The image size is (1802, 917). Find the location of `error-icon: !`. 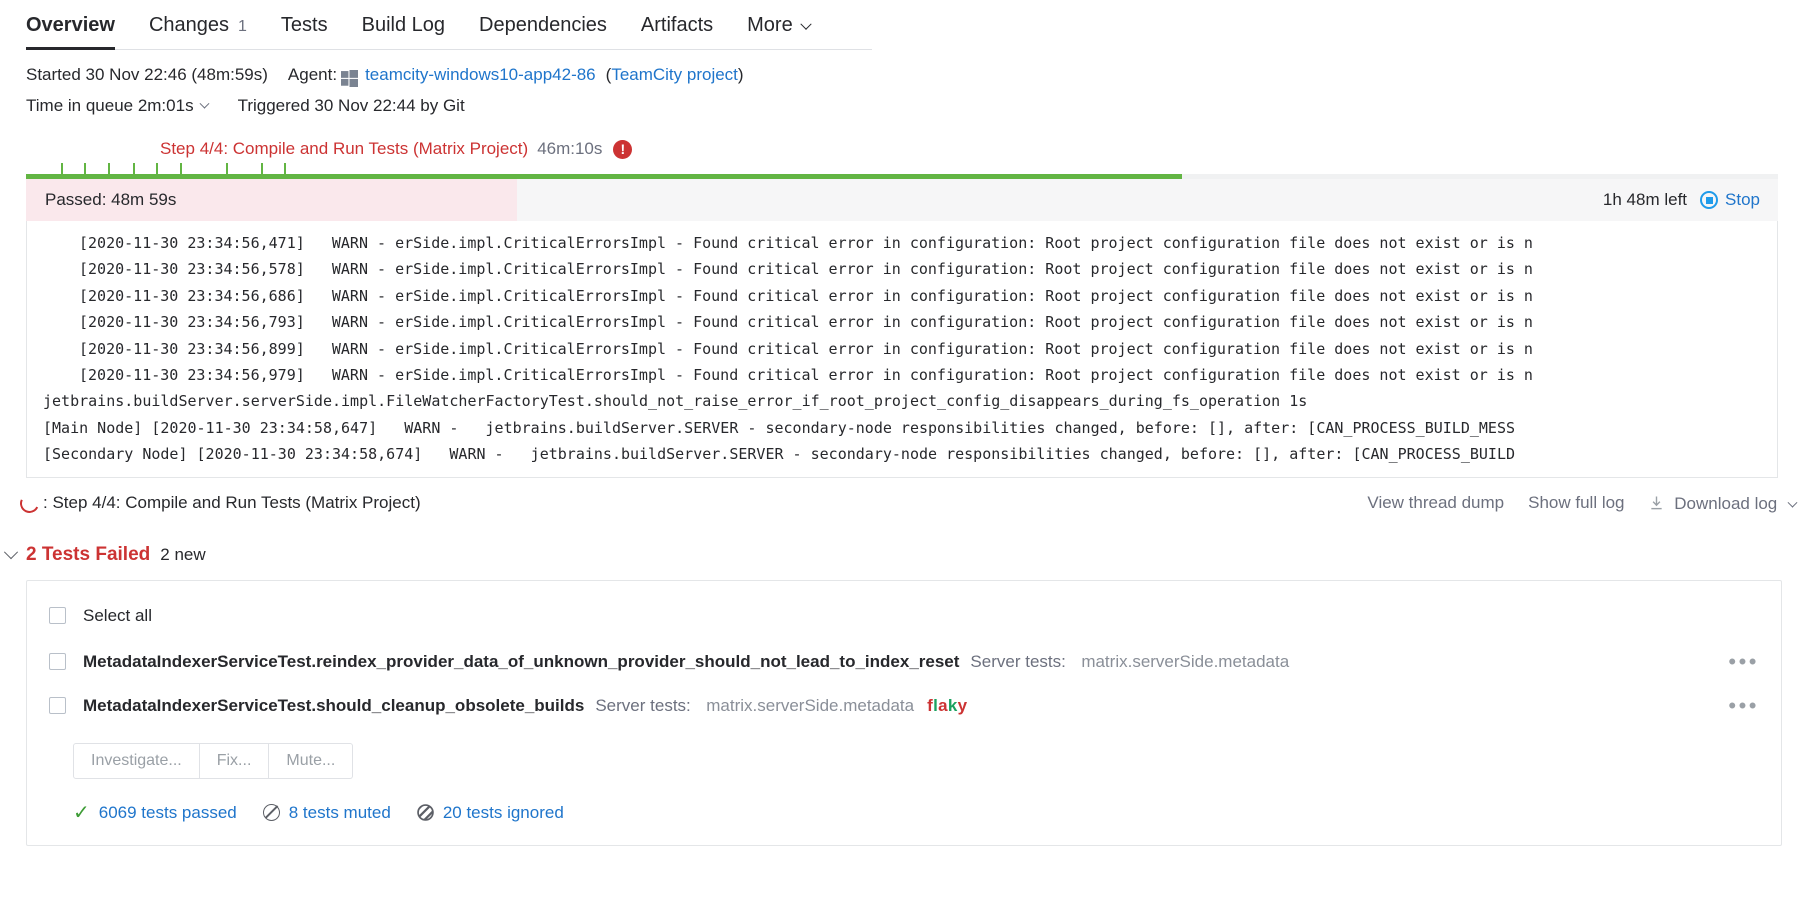

error-icon: ! is located at coordinates (623, 149).